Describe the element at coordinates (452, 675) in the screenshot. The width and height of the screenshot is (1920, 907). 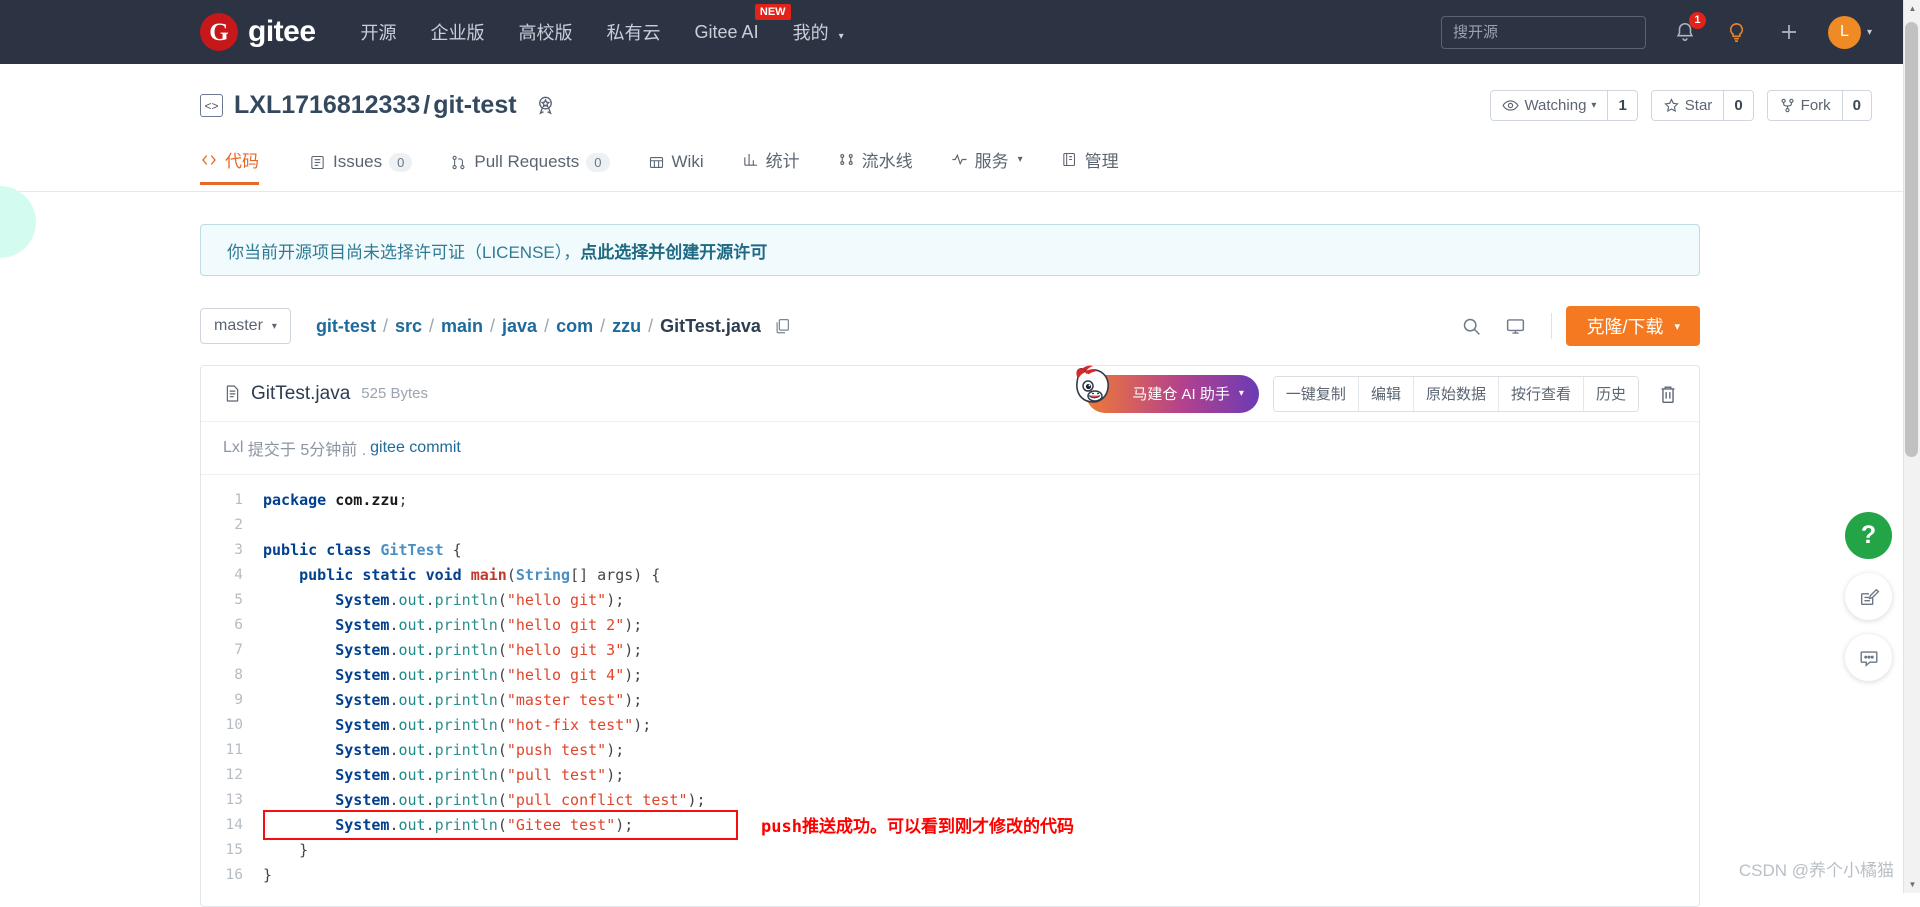
I see `line-content: System.out.println("hello git 4");` at that location.